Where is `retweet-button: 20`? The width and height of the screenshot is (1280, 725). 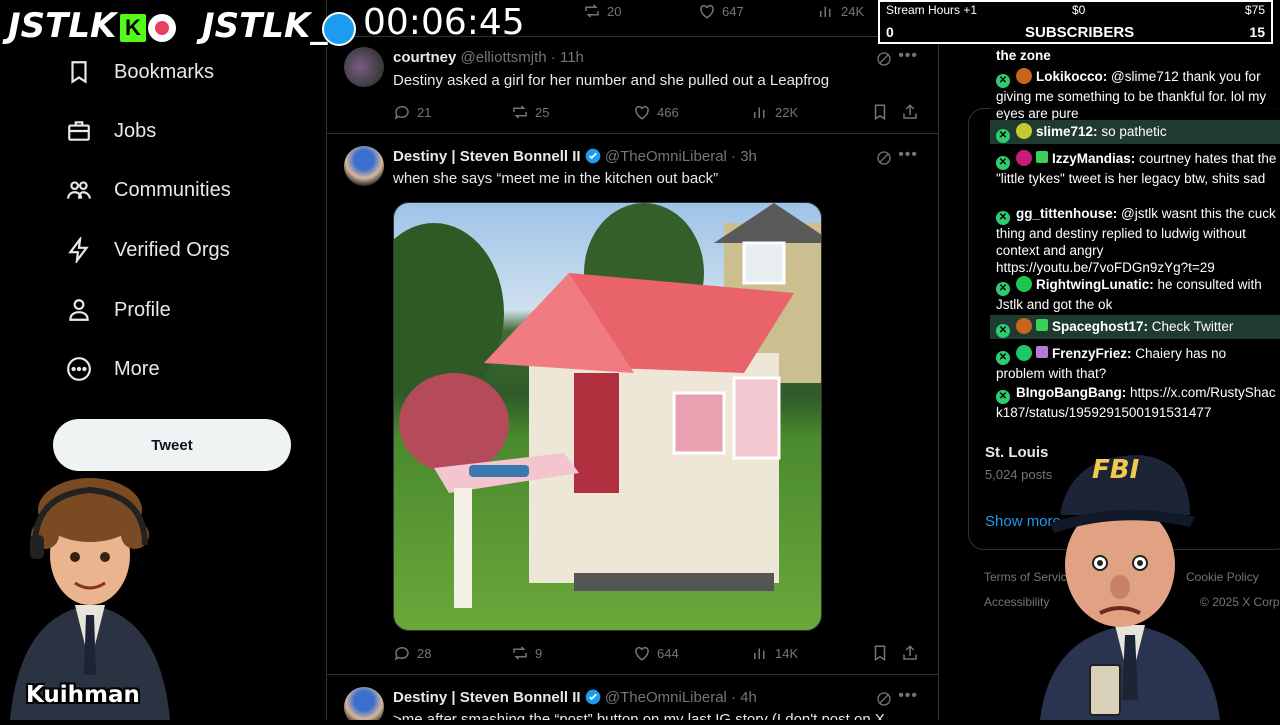
retweet-button: 20 is located at coordinates (602, 11).